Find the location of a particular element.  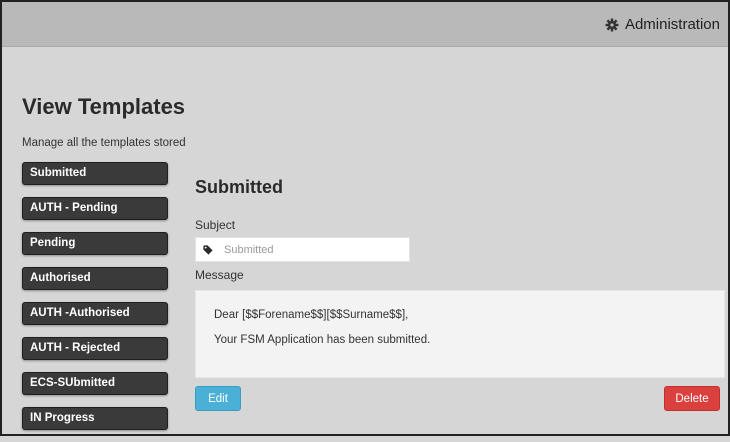

page-title: View Templates is located at coordinates (104, 106).